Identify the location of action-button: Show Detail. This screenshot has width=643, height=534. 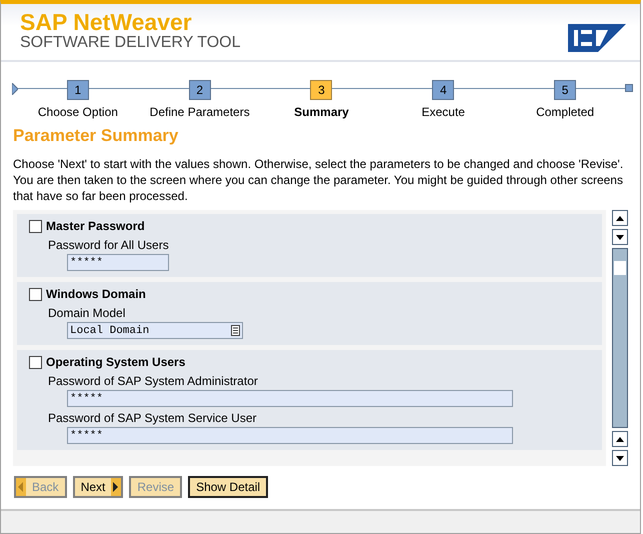
(228, 487).